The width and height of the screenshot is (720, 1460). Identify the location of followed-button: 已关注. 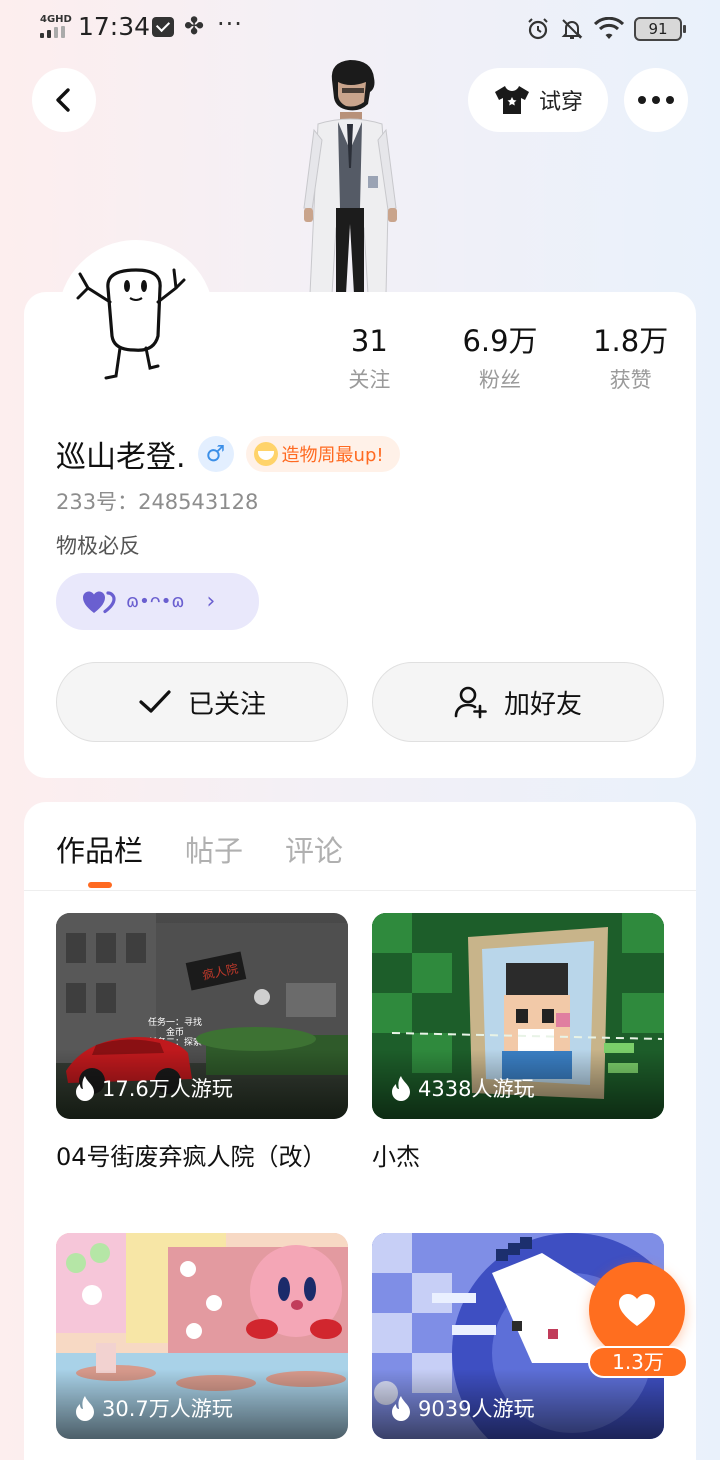
(202, 702).